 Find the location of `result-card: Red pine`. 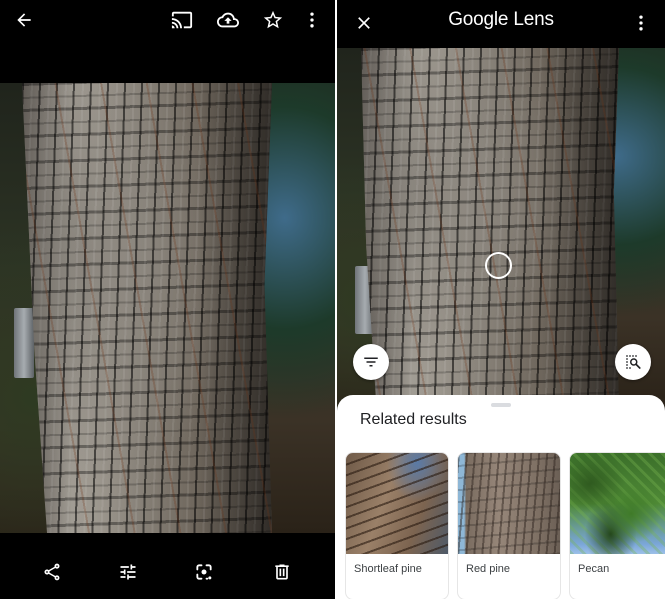

result-card: Red pine is located at coordinates (509, 525).